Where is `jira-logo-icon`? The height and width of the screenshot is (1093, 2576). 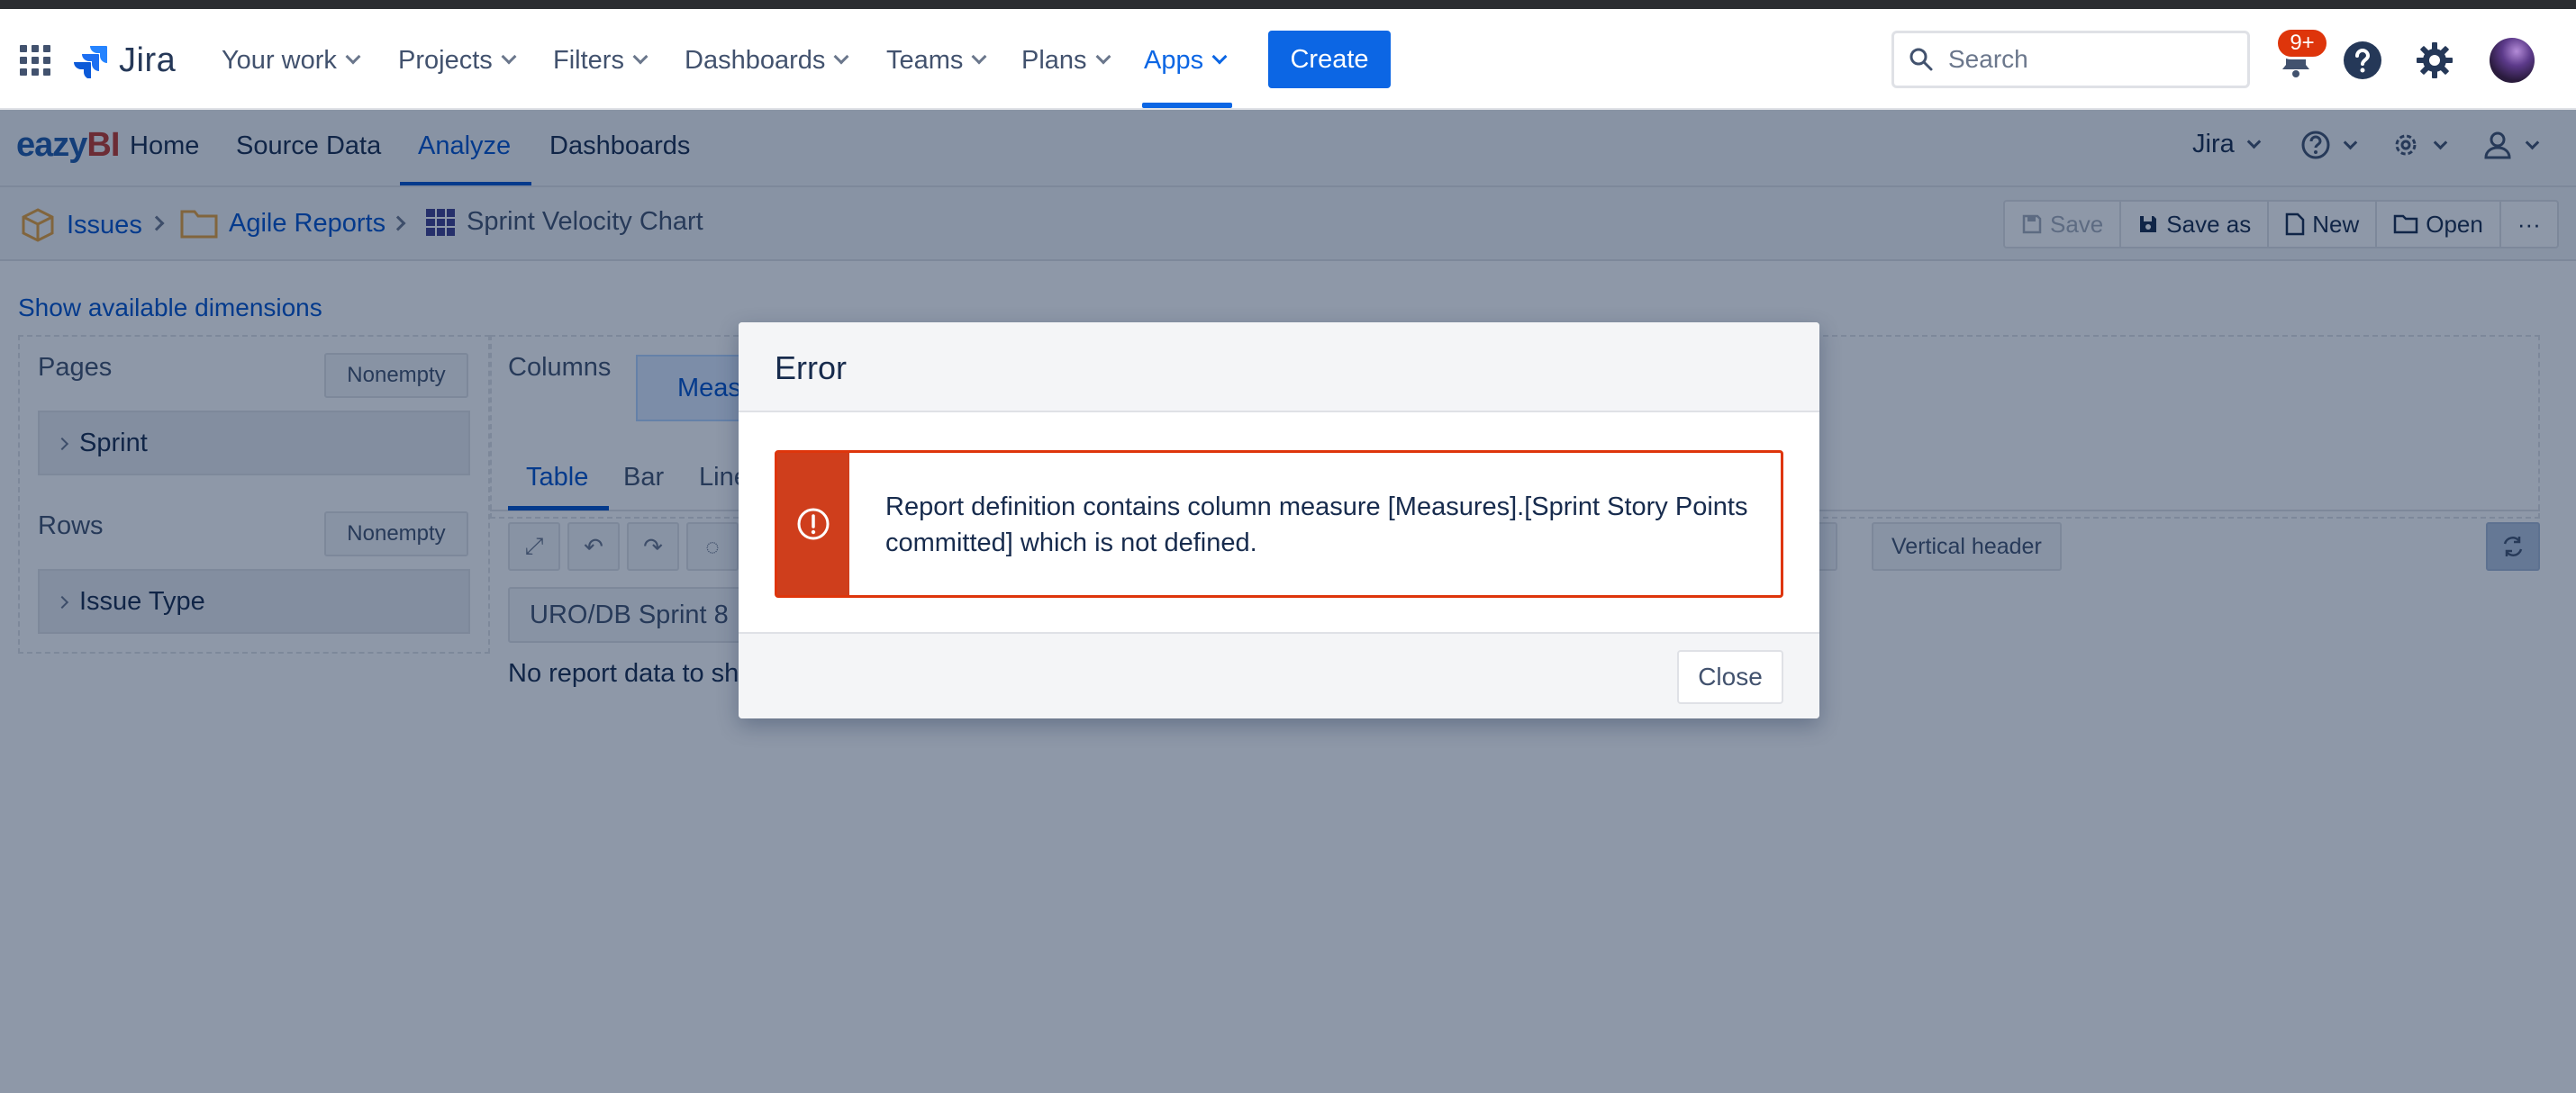 jira-logo-icon is located at coordinates (90, 62).